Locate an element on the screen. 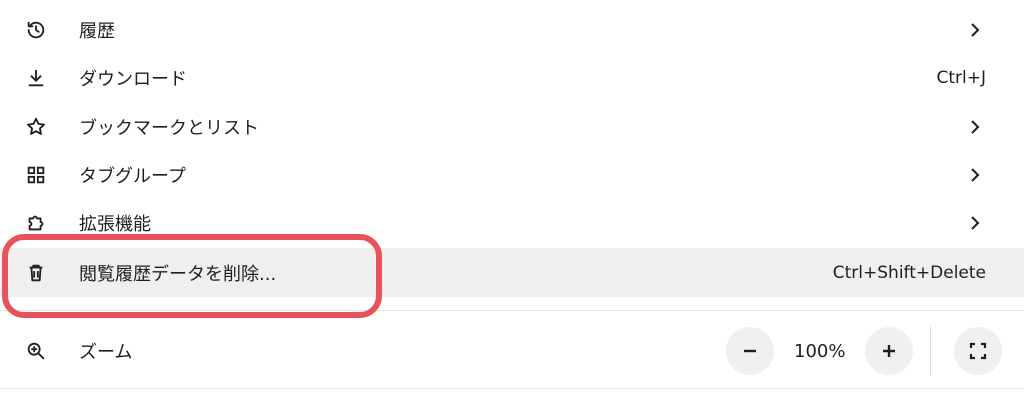 The height and width of the screenshot is (398, 1024). minus-icon is located at coordinates (750, 351).